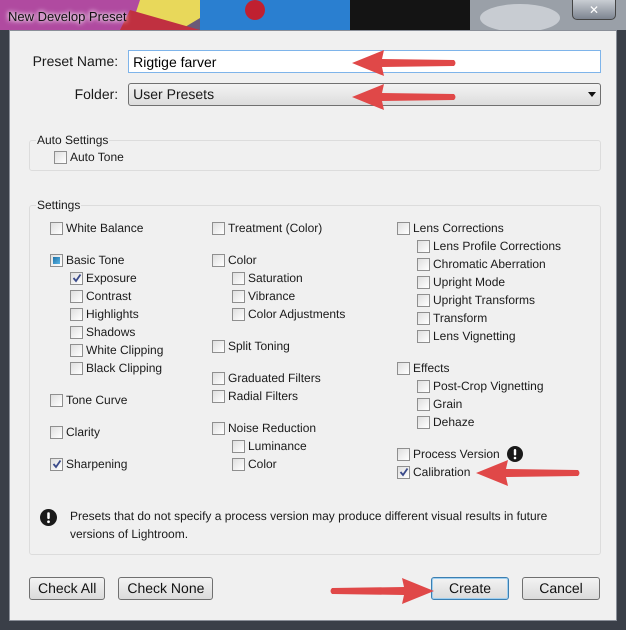 The image size is (626, 630). I want to click on checkbox: Graduated Filters, so click(266, 378).